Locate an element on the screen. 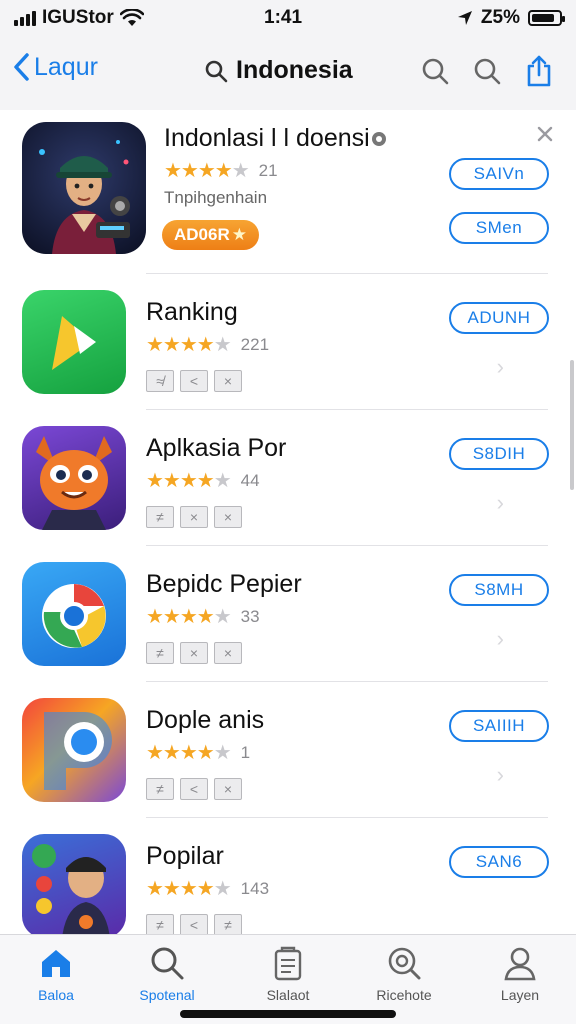  wifi-icon is located at coordinates (131, 17).